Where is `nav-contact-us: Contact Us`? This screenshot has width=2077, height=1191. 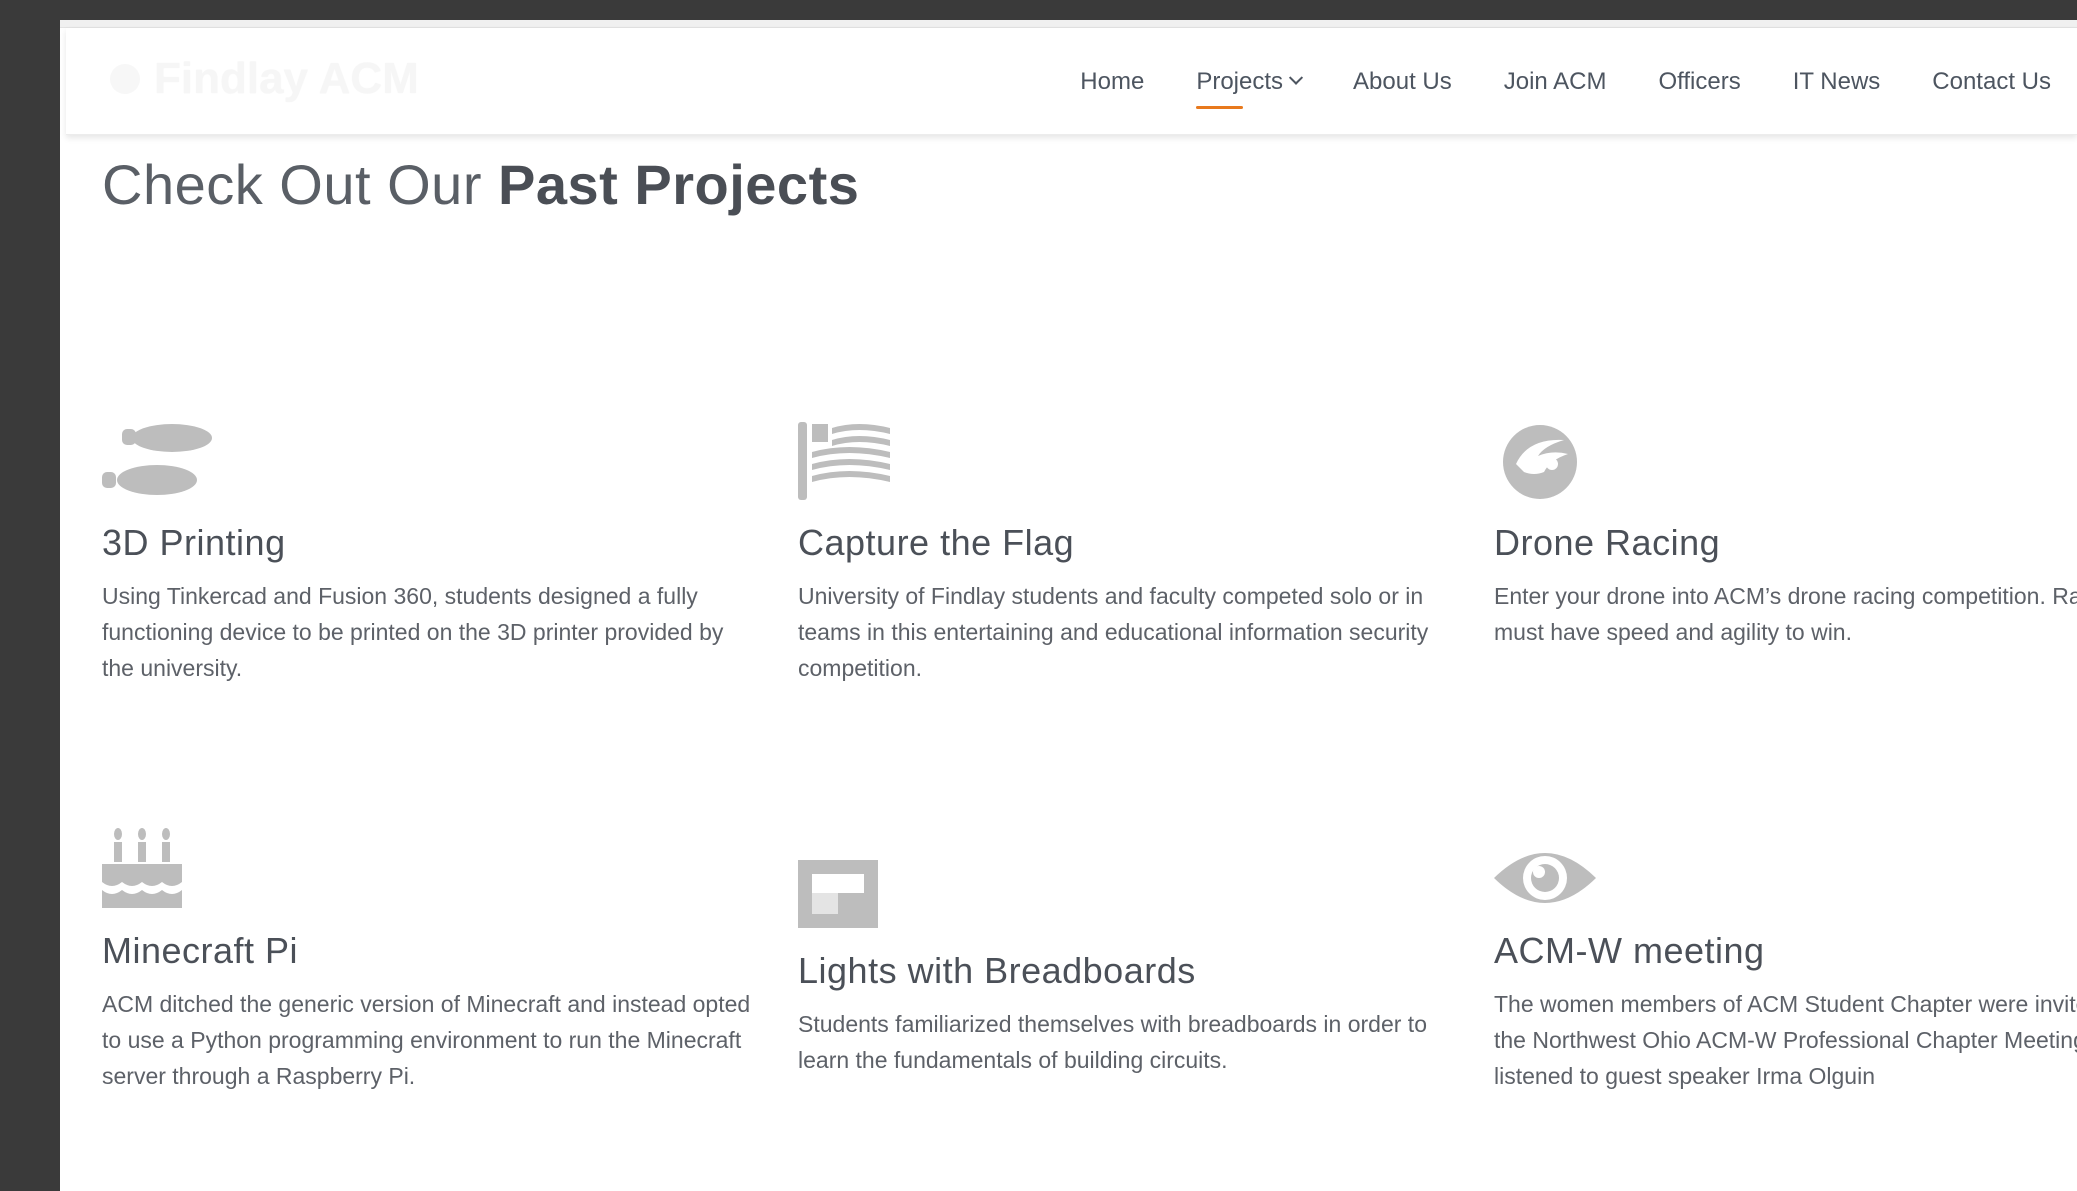
nav-contact-us: Contact Us is located at coordinates (1991, 81).